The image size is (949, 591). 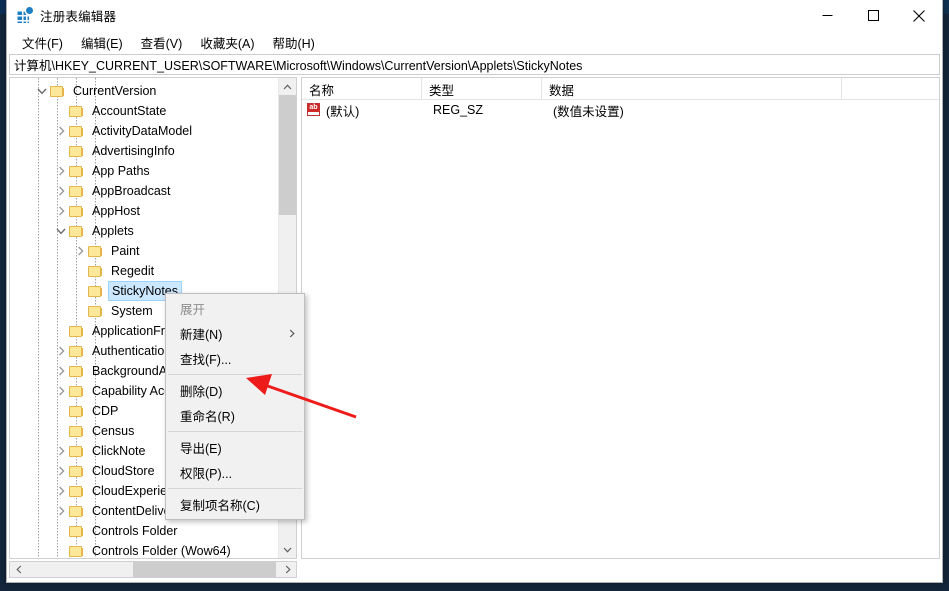 I want to click on scroll-down-icon, so click(x=287, y=549).